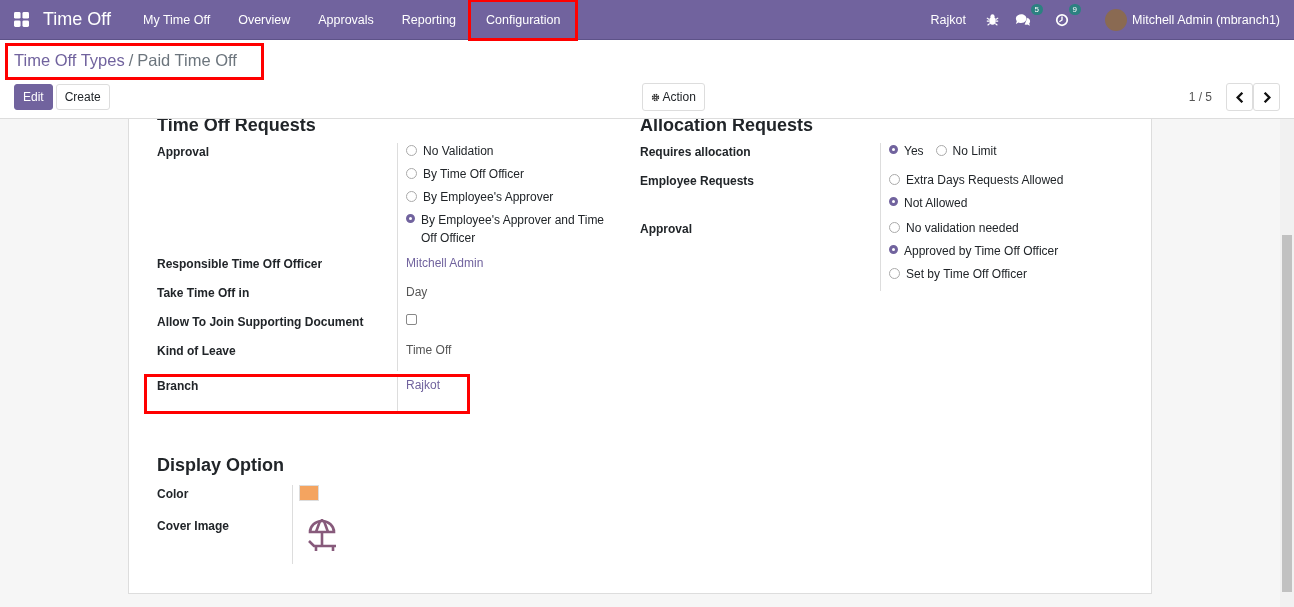  I want to click on field-label: Employee Requests, so click(697, 181).